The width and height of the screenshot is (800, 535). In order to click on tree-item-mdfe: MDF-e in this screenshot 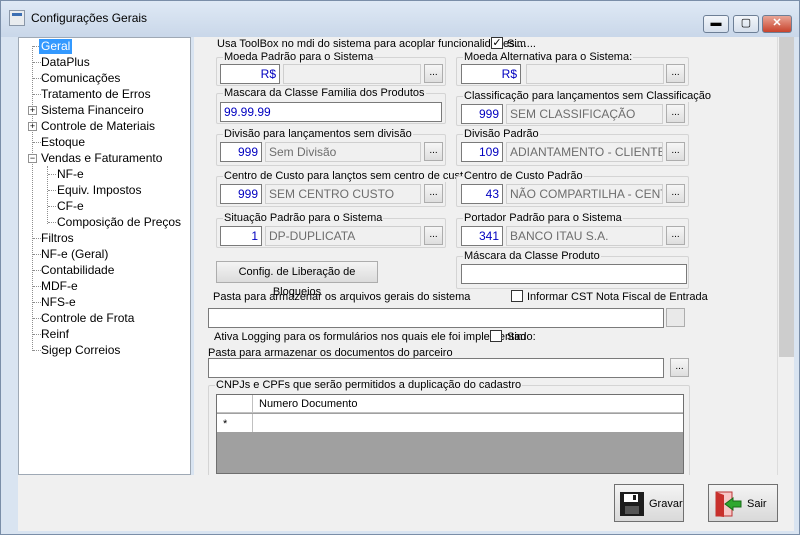, I will do `click(59, 286)`.